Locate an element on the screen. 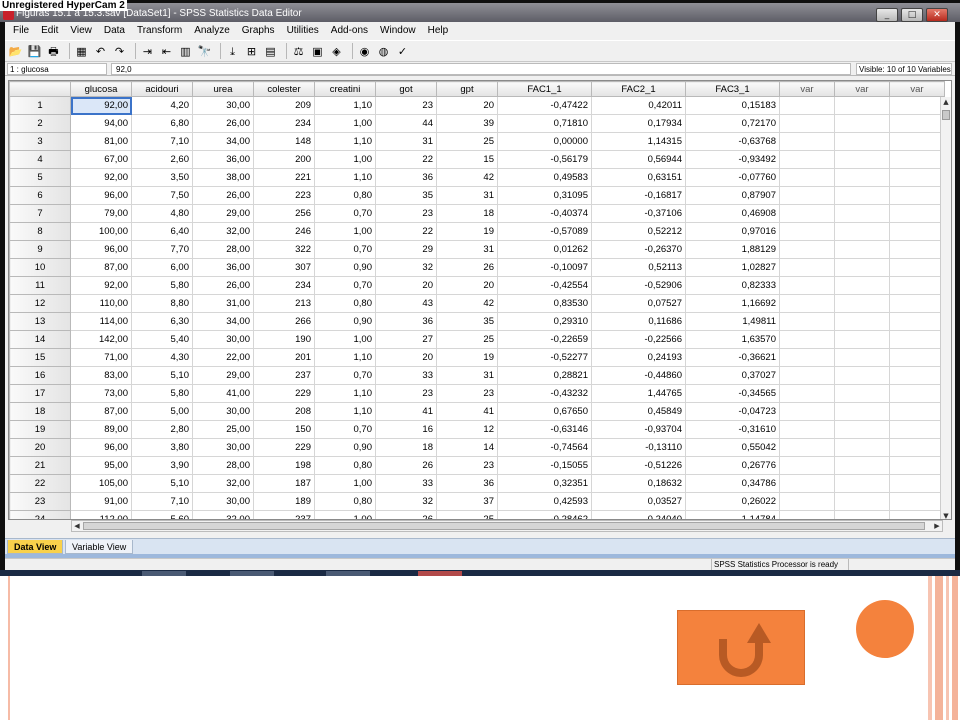 The height and width of the screenshot is (720, 960). row-header: 15 is located at coordinates (40, 357).